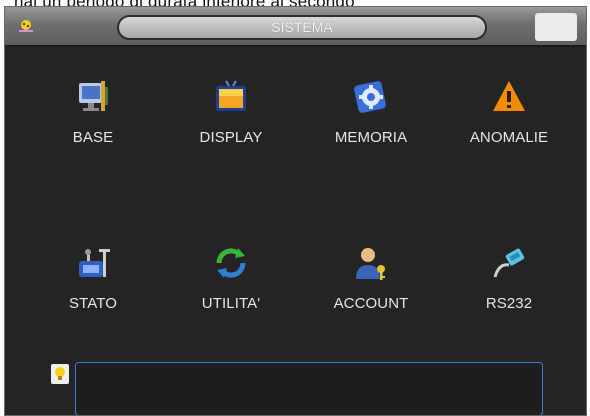  I want to click on menu-item-label: MEMORIA, so click(371, 137).